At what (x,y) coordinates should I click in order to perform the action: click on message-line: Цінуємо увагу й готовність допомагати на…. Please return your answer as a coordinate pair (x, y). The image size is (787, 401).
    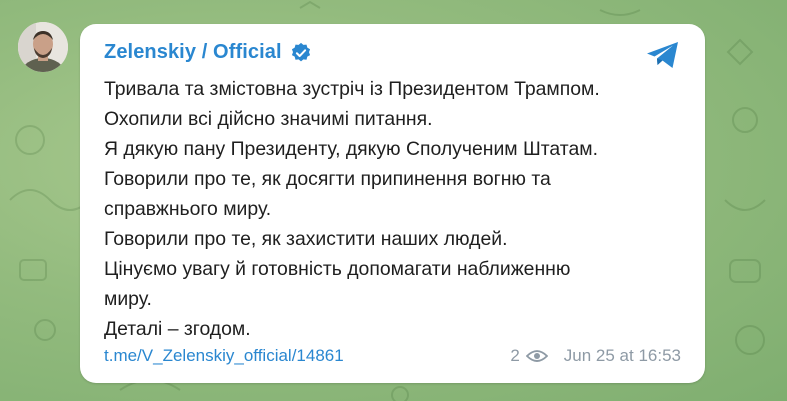
    Looking at the image, I should click on (337, 269).